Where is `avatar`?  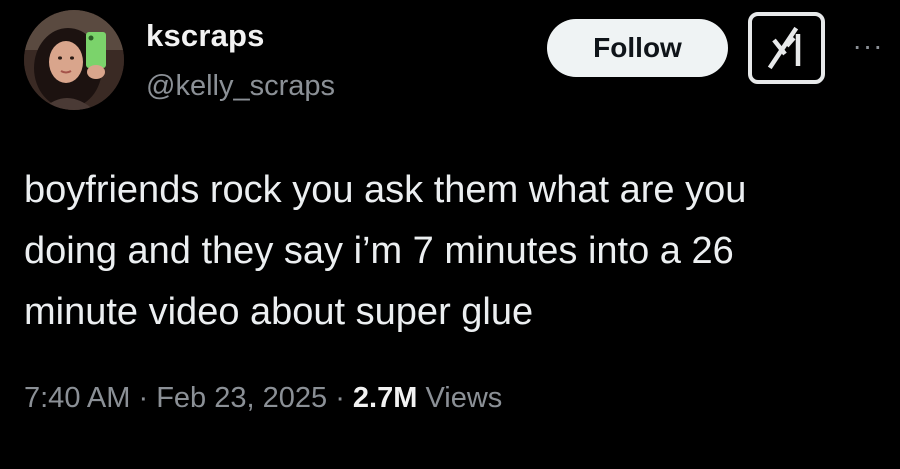
avatar is located at coordinates (74, 60).